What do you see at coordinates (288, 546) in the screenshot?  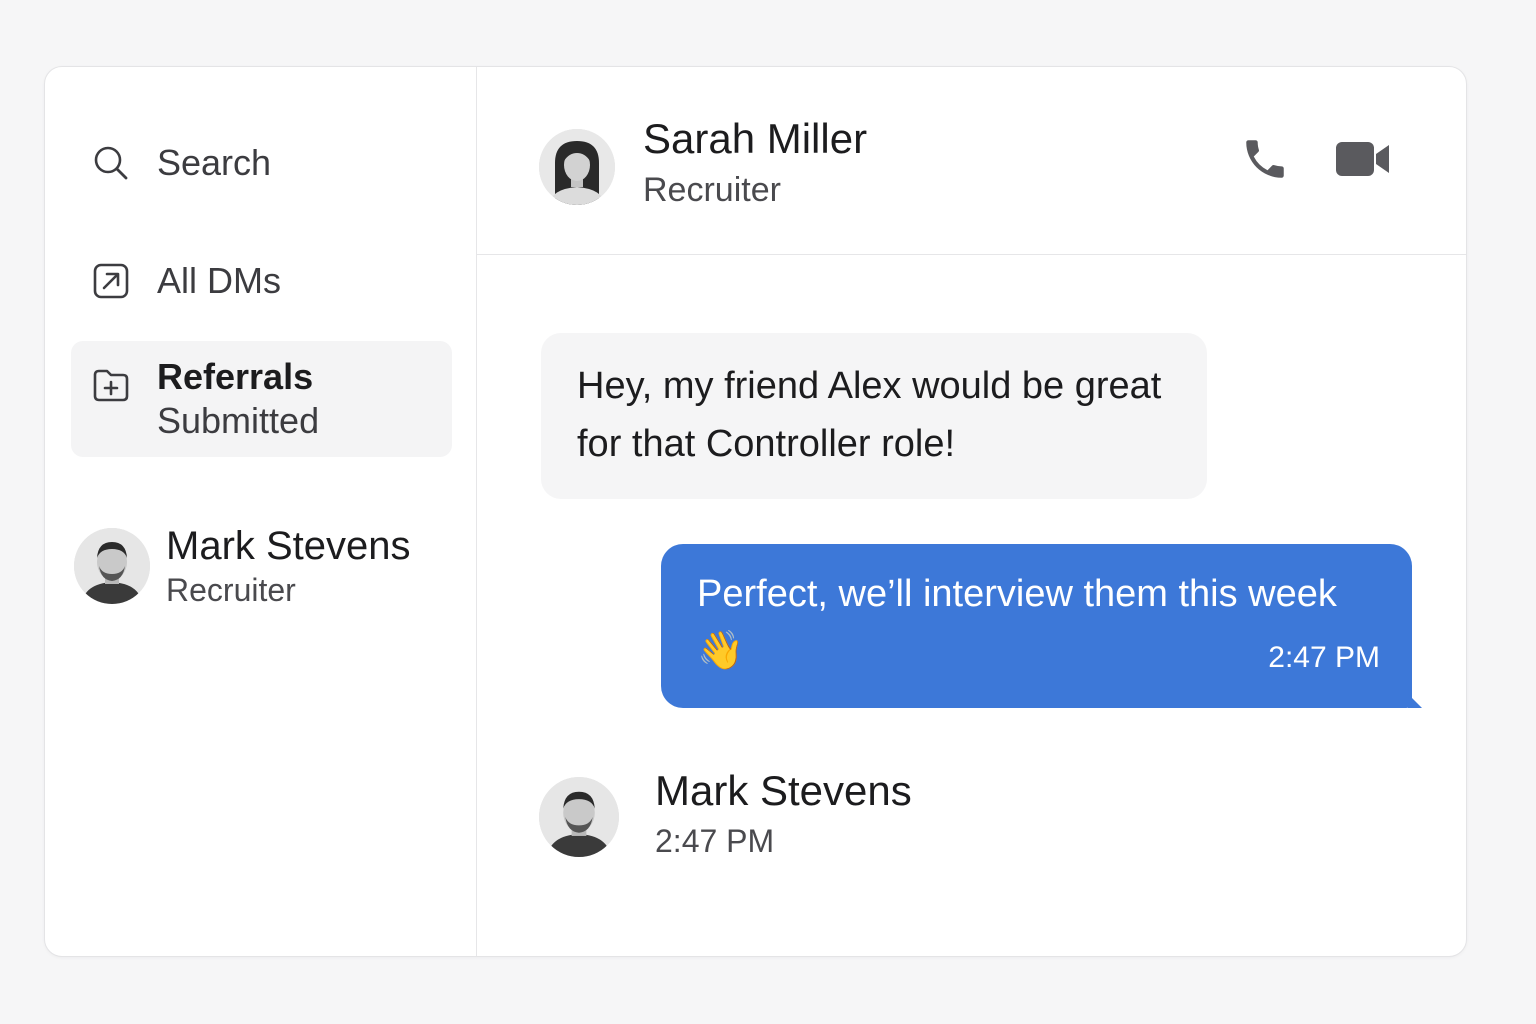 I see `contact-name: Mark Stevens` at bounding box center [288, 546].